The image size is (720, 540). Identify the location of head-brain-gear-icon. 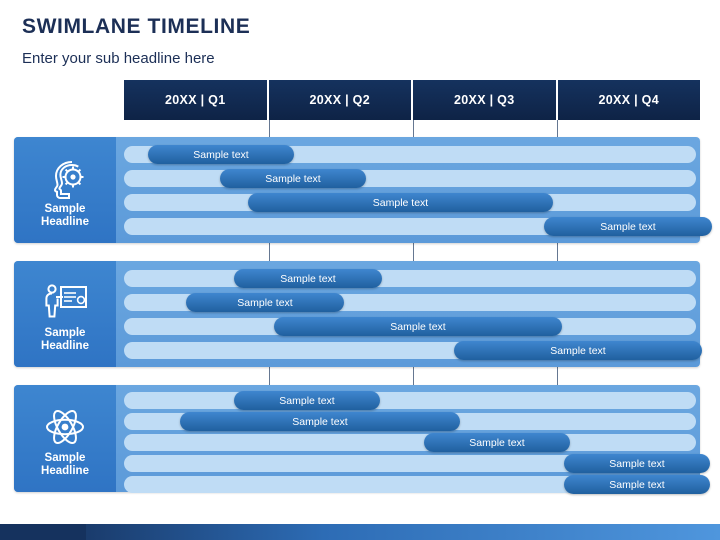
(65, 178).